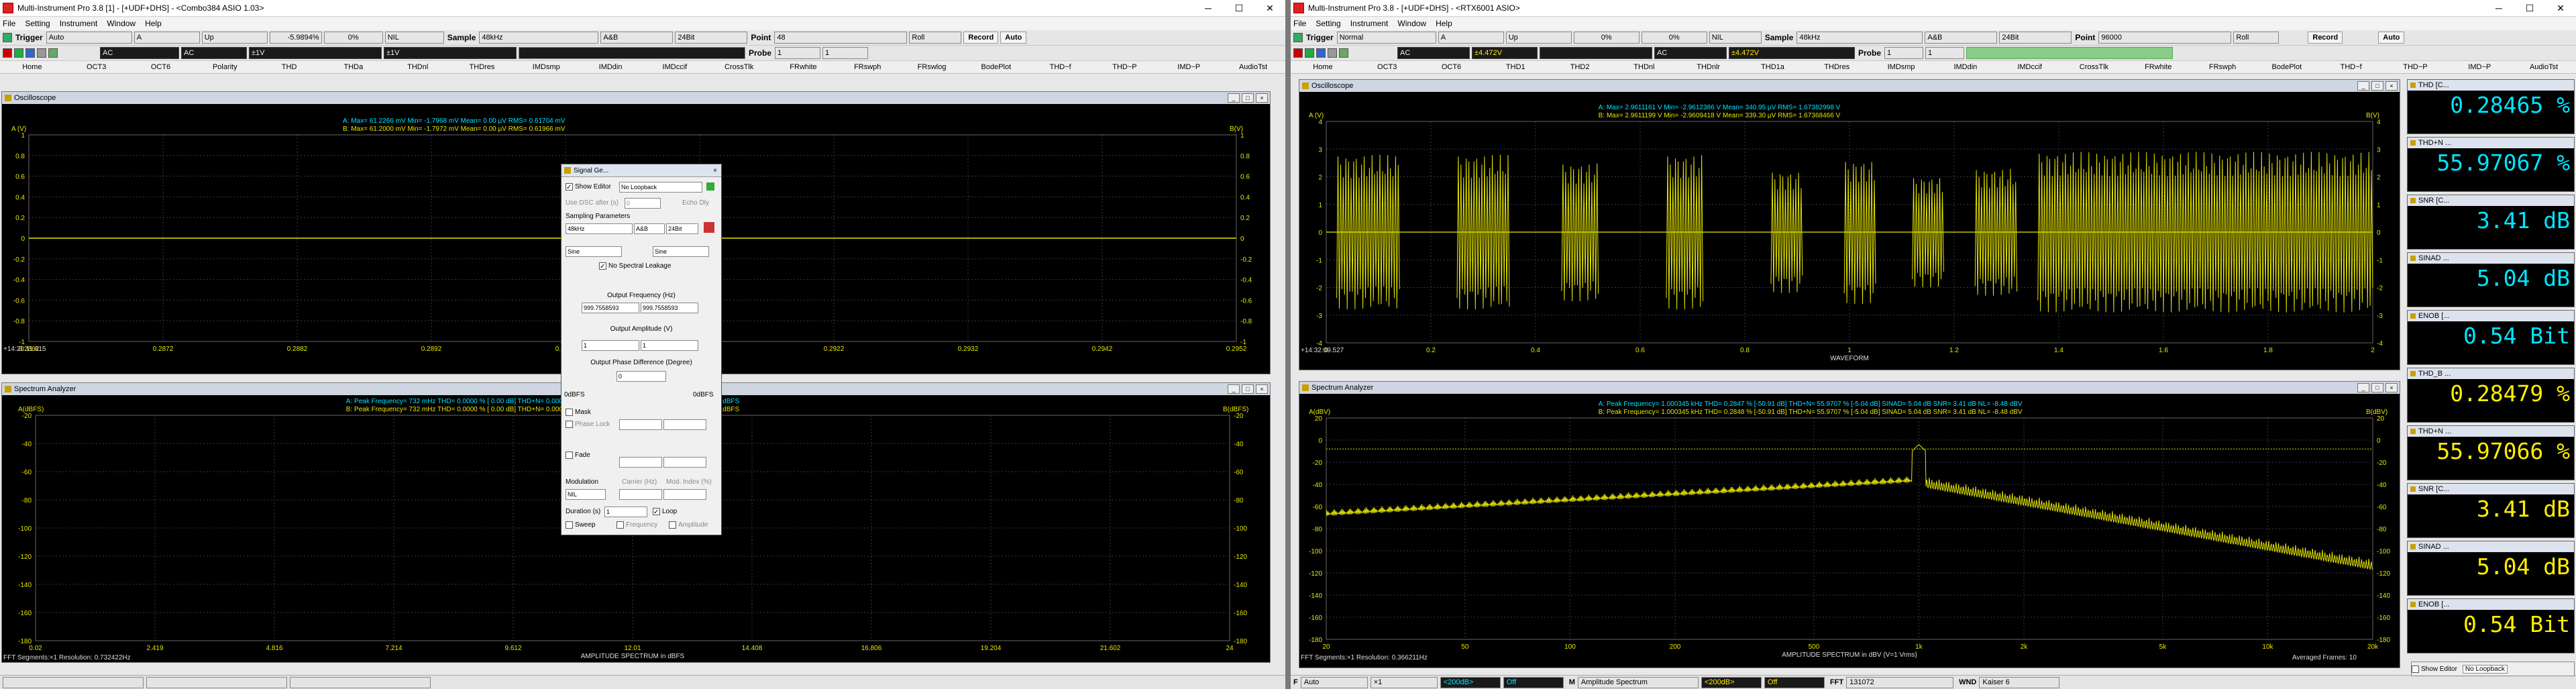  What do you see at coordinates (139, 53) in the screenshot?
I see `coupling-a-select: AC` at bounding box center [139, 53].